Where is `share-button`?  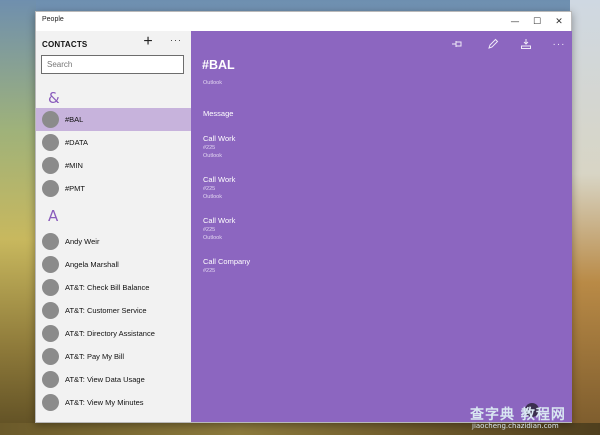 share-button is located at coordinates (526, 44).